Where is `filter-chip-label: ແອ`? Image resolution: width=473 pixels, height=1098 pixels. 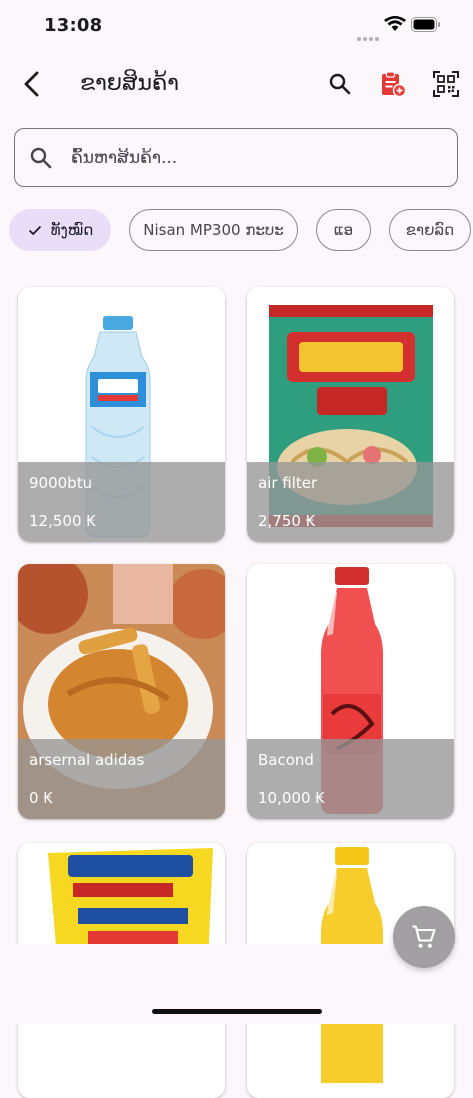 filter-chip-label: ແອ is located at coordinates (343, 230).